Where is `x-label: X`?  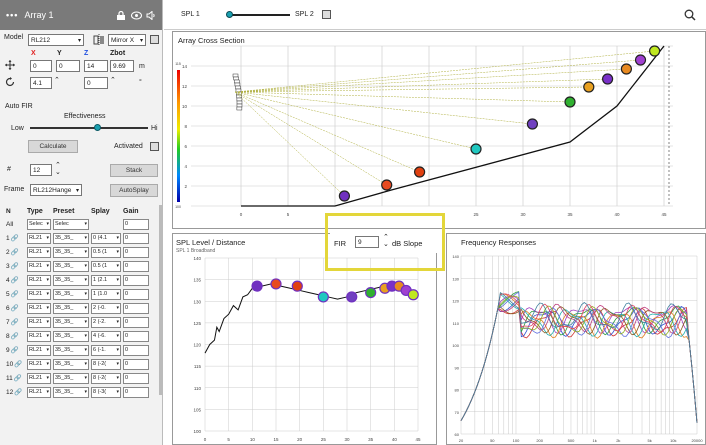
x-label: X is located at coordinates (33, 53).